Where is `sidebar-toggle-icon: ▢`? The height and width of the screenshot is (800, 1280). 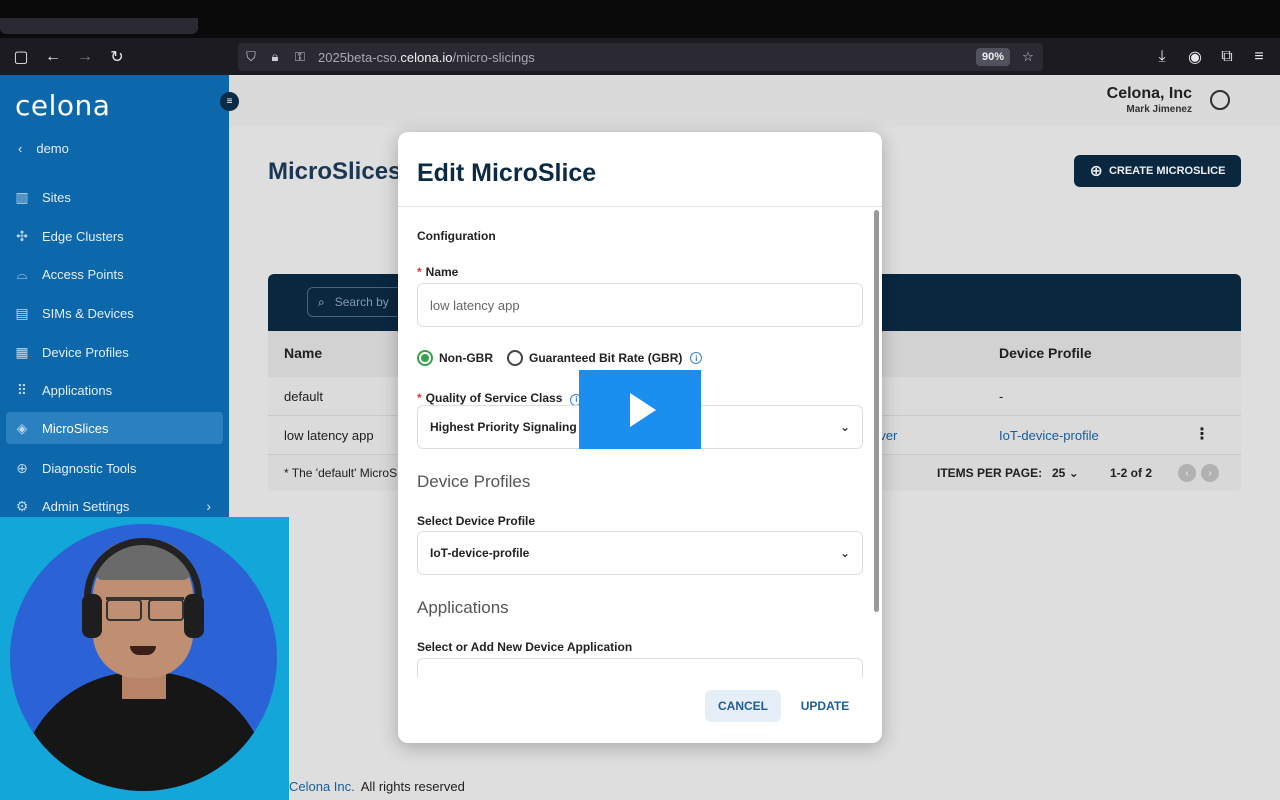 sidebar-toggle-icon: ▢ is located at coordinates (21, 57).